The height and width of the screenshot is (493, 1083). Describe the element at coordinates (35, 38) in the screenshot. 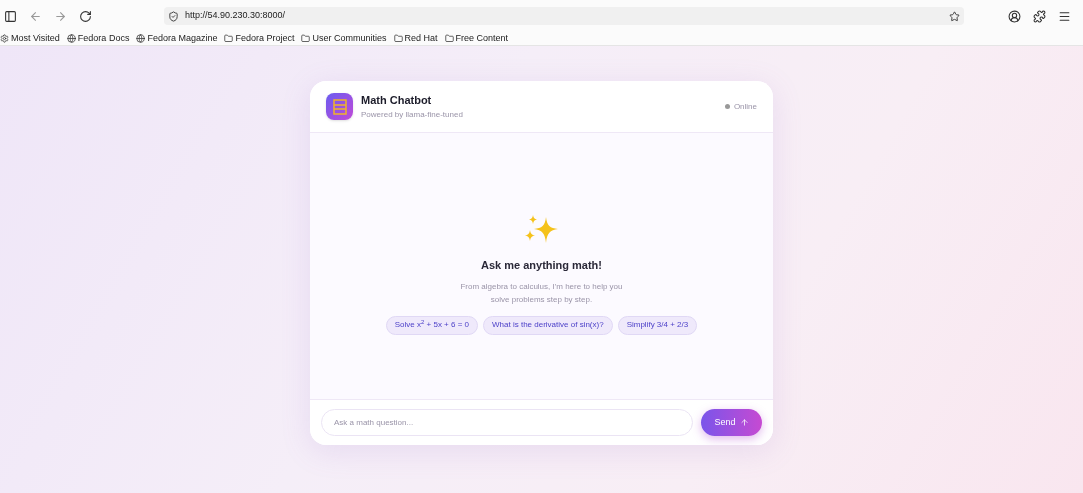

I see `bookmark-link: Most Visited` at that location.